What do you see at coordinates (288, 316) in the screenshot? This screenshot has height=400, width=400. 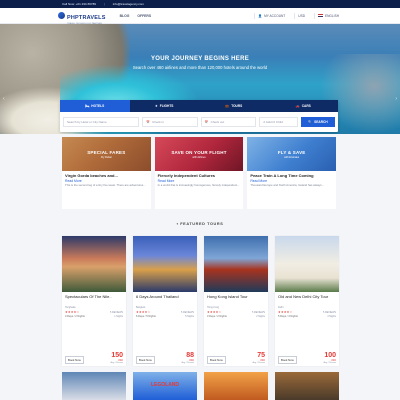 I see `duration: 5 Days / 4 Nights` at bounding box center [288, 316].